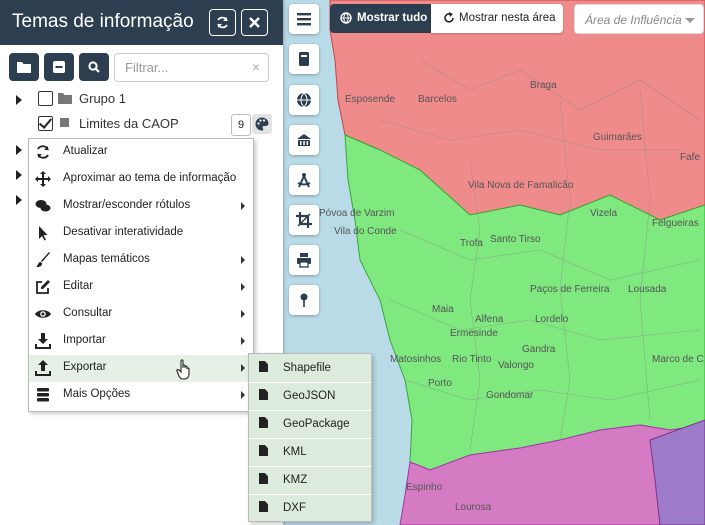 This screenshot has width=705, height=525. I want to click on book-icon, so click(304, 59).